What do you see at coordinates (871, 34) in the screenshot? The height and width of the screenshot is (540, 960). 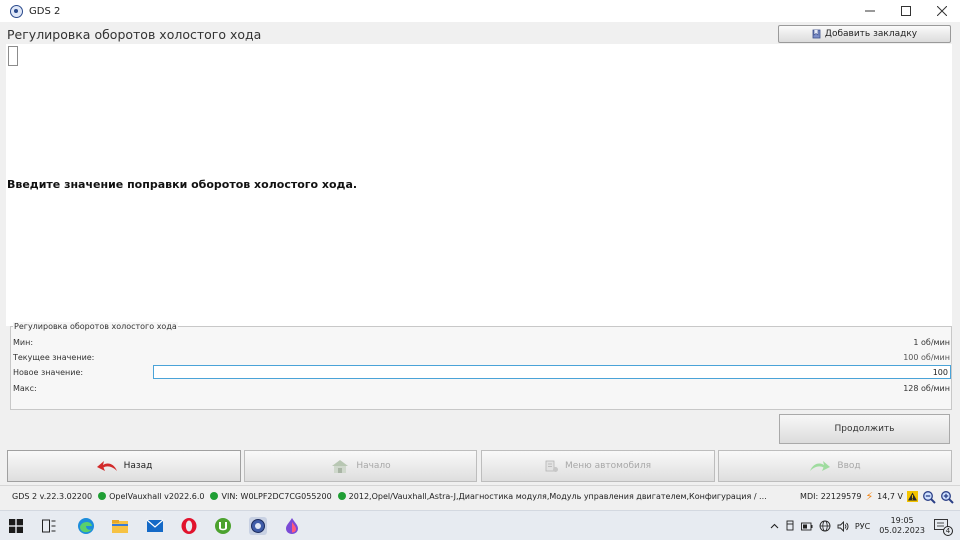 I see `add-bookmark-label: Добавить закладку` at bounding box center [871, 34].